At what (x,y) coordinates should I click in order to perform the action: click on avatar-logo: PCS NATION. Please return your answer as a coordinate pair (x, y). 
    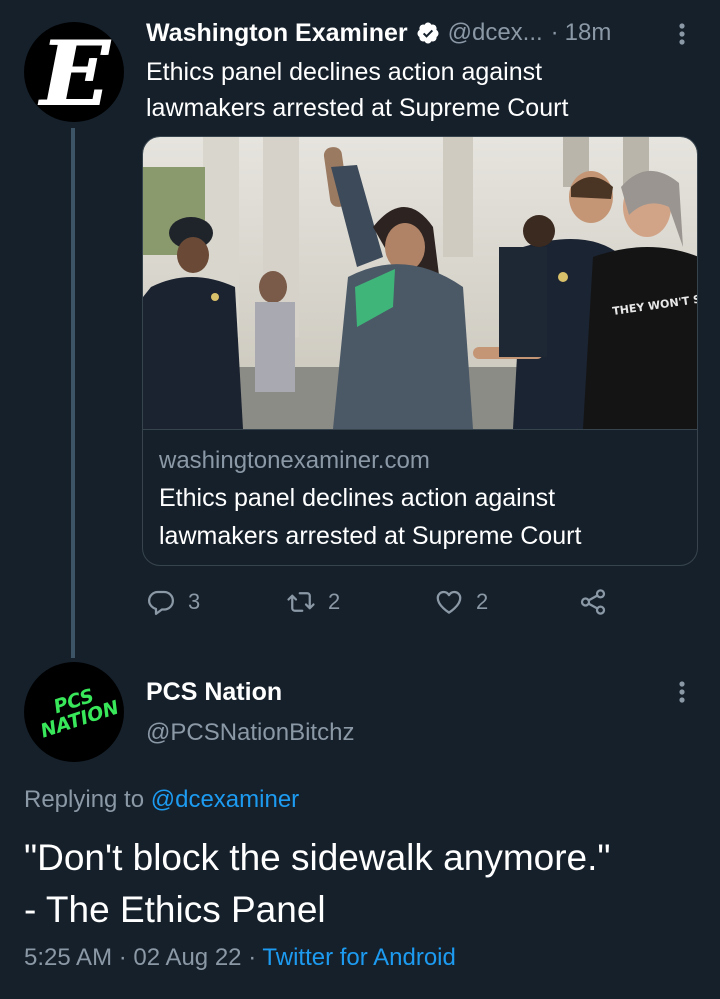
    Looking at the image, I should click on (79, 713).